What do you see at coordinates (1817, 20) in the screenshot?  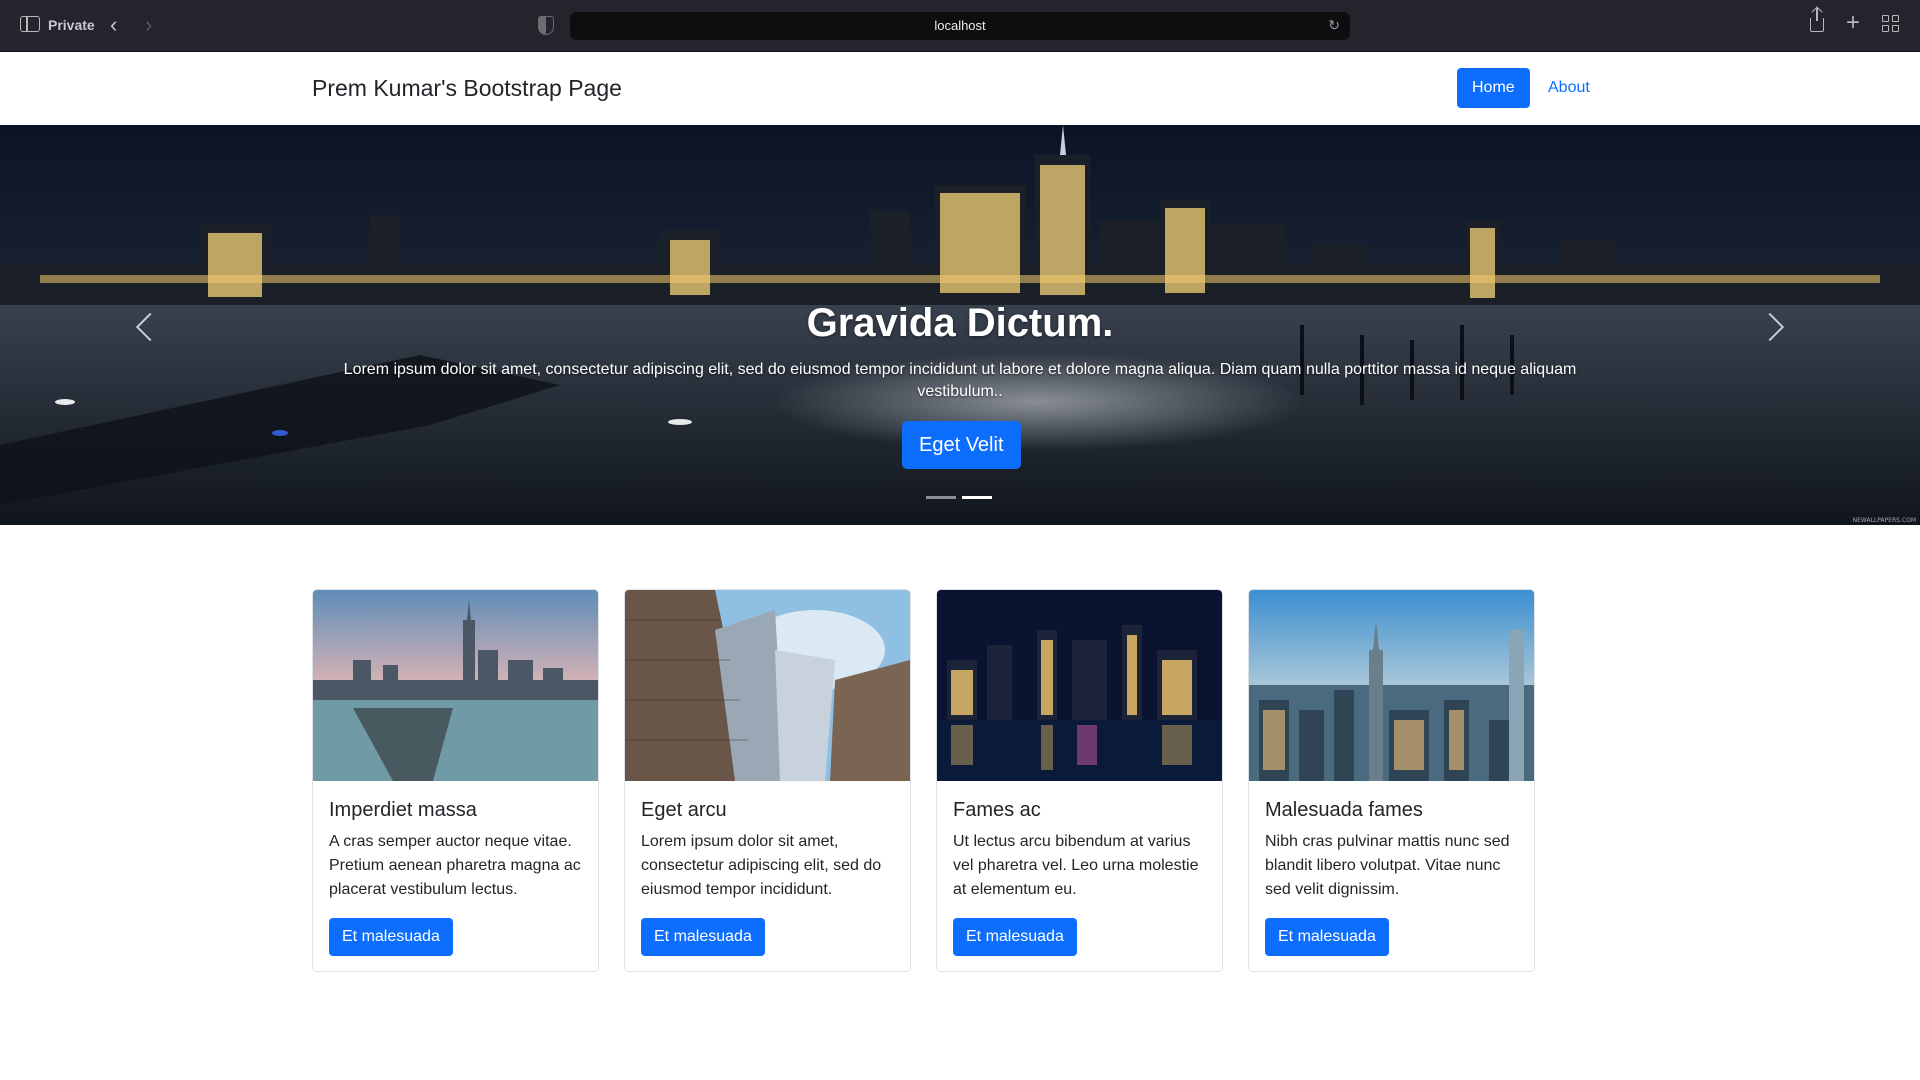 I see `share-icon` at bounding box center [1817, 20].